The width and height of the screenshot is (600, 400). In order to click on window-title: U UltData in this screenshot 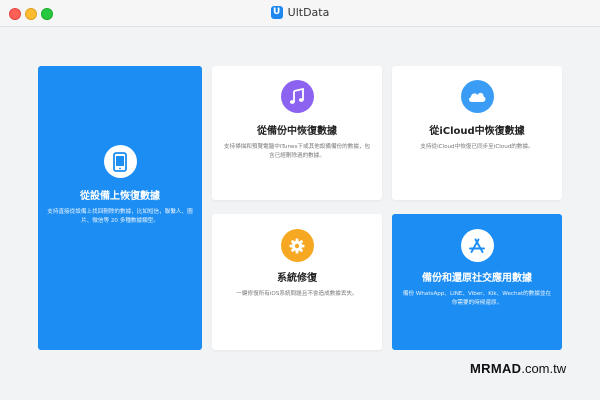, I will do `click(300, 12)`.